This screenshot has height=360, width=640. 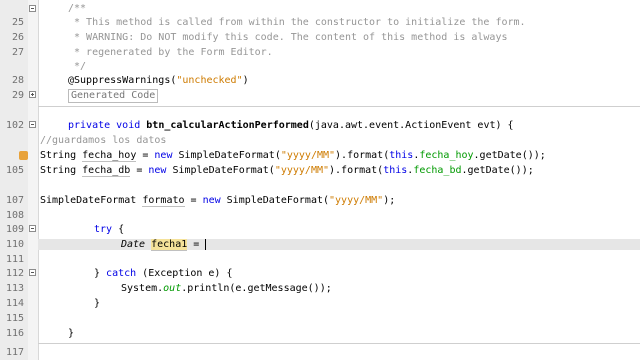 I want to click on code-line: 113 System.out.println(e.getMessage());, so click(x=320, y=288).